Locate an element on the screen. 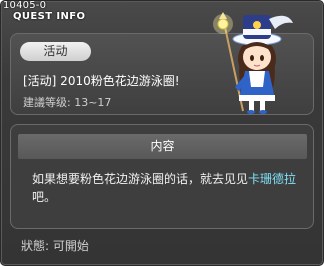 This screenshot has height=266, width=324. window-title: QUEST INFO is located at coordinates (49, 16).